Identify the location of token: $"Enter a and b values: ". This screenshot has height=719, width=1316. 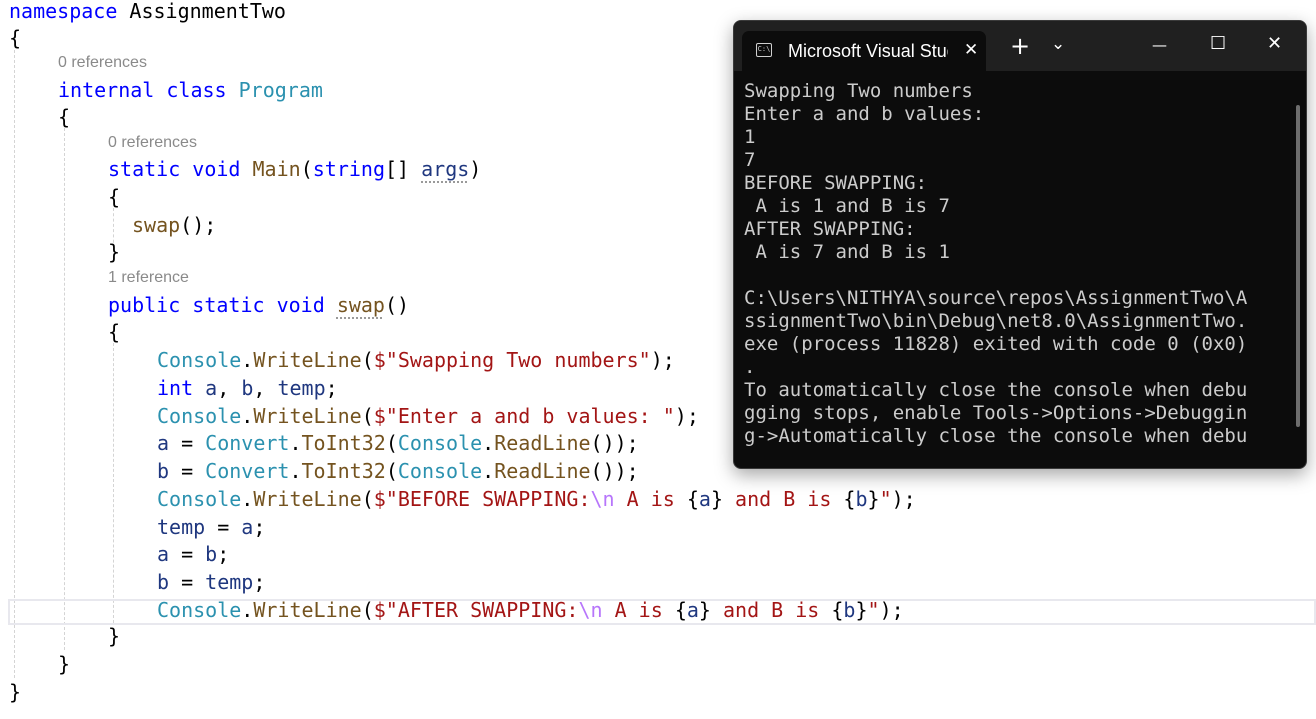
(524, 416).